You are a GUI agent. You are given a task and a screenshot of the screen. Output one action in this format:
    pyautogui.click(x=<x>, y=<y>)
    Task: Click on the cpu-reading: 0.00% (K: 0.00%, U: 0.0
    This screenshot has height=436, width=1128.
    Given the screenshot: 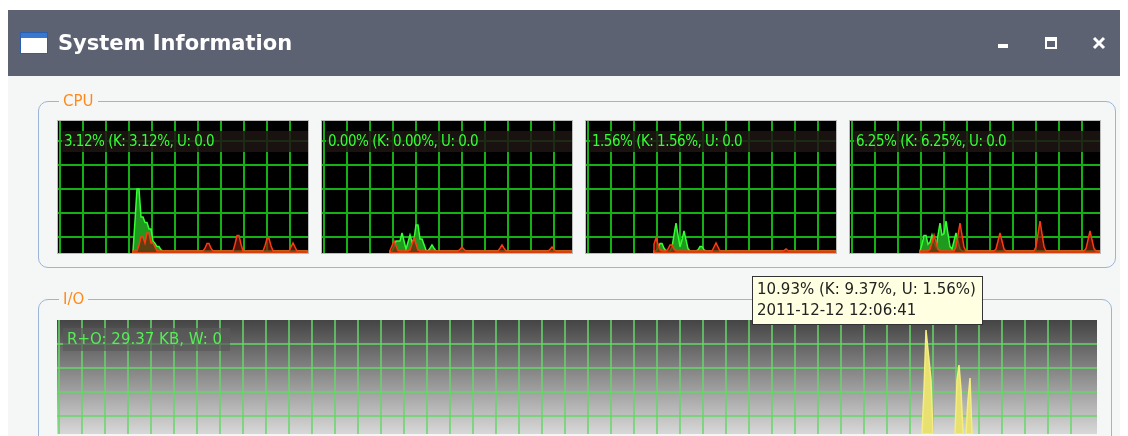 What is the action you would take?
    pyautogui.click(x=449, y=141)
    